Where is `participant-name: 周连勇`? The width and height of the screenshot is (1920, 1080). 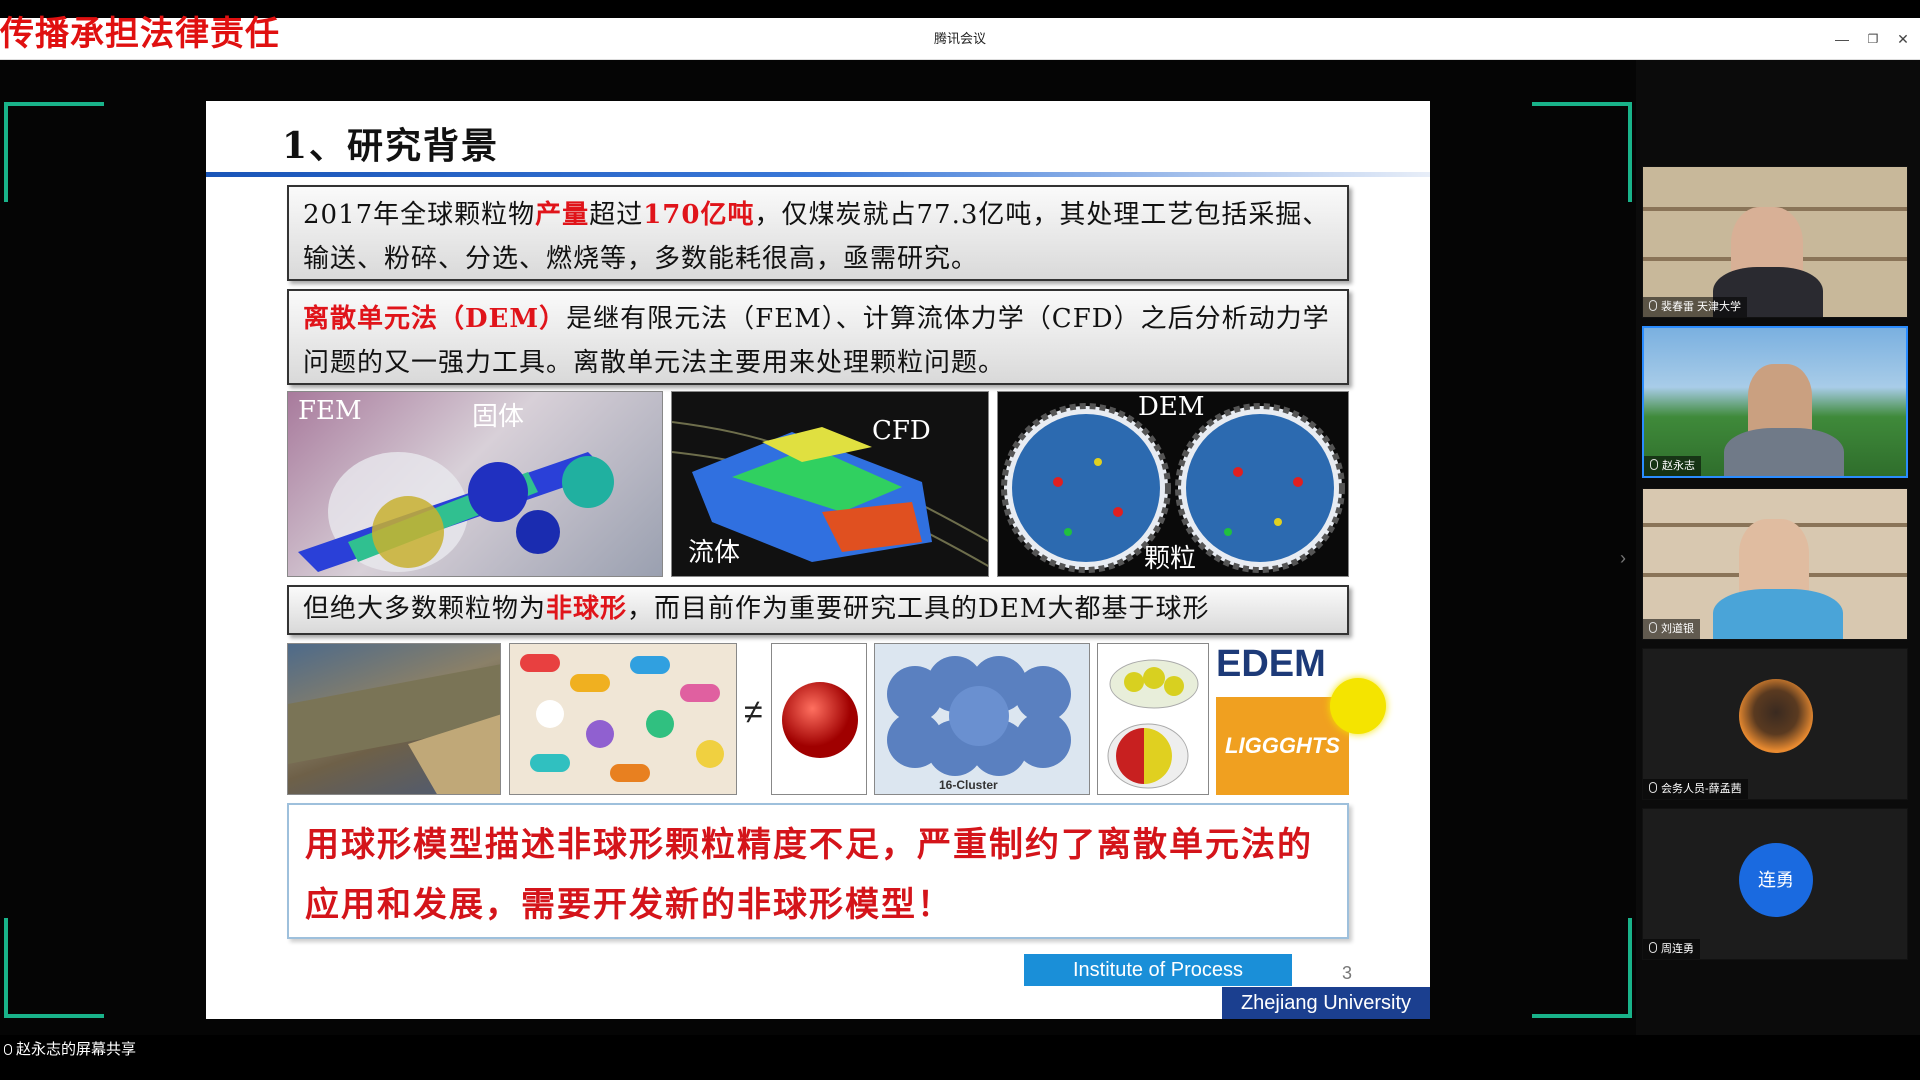
participant-name: 周连勇 is located at coordinates (1671, 949).